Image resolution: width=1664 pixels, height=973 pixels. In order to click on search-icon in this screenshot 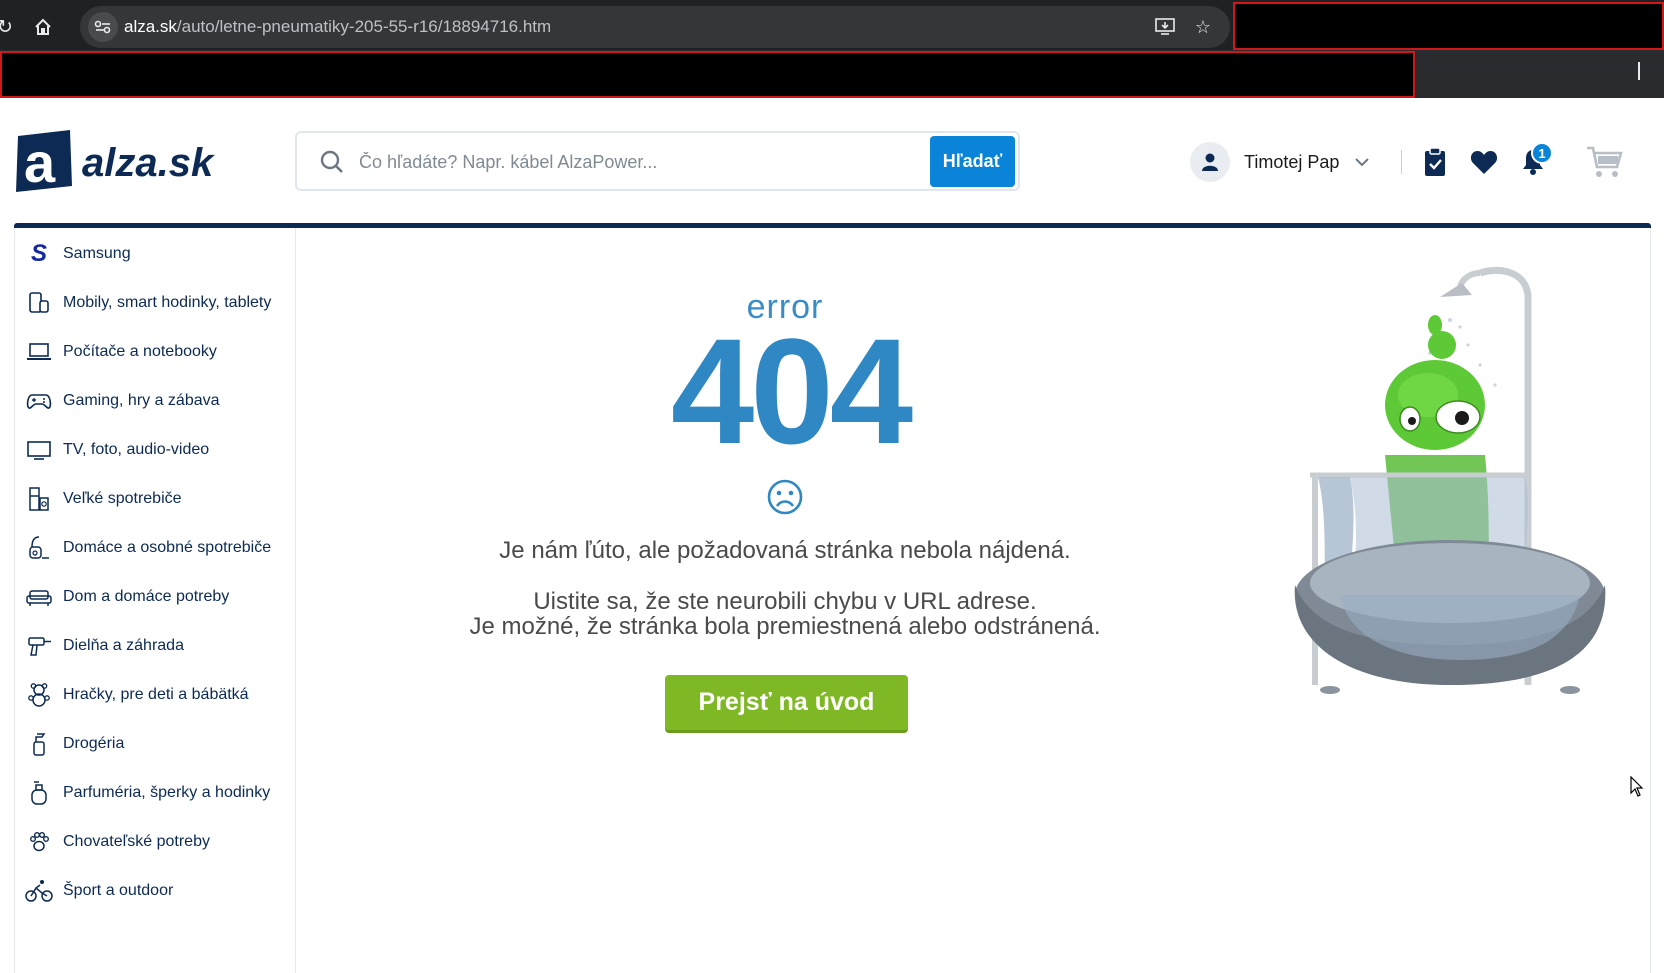, I will do `click(332, 162)`.